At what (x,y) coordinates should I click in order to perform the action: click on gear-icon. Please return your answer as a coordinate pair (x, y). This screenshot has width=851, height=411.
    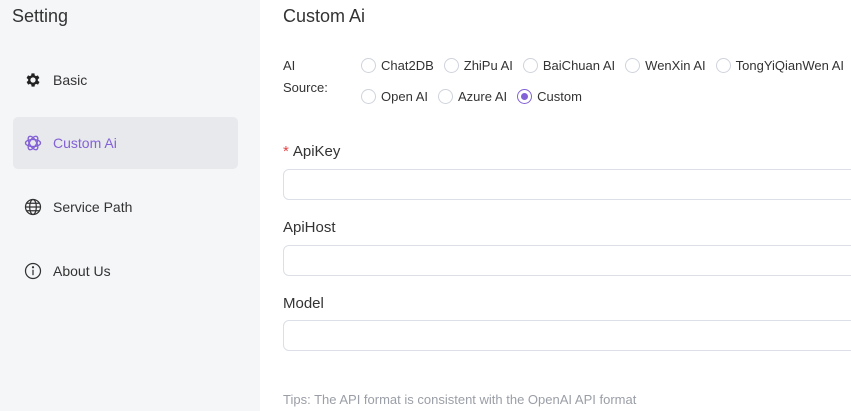
    Looking at the image, I should click on (33, 80).